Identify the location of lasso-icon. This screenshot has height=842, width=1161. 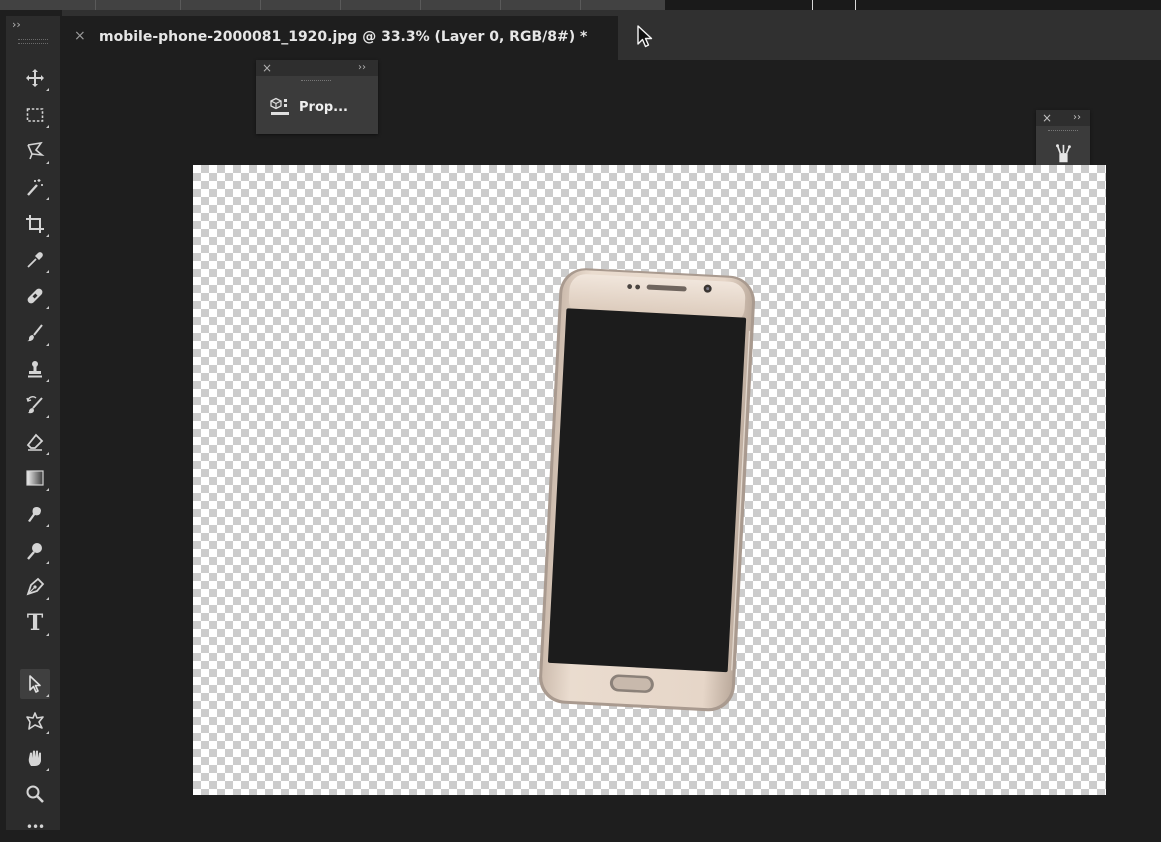
(36, 150).